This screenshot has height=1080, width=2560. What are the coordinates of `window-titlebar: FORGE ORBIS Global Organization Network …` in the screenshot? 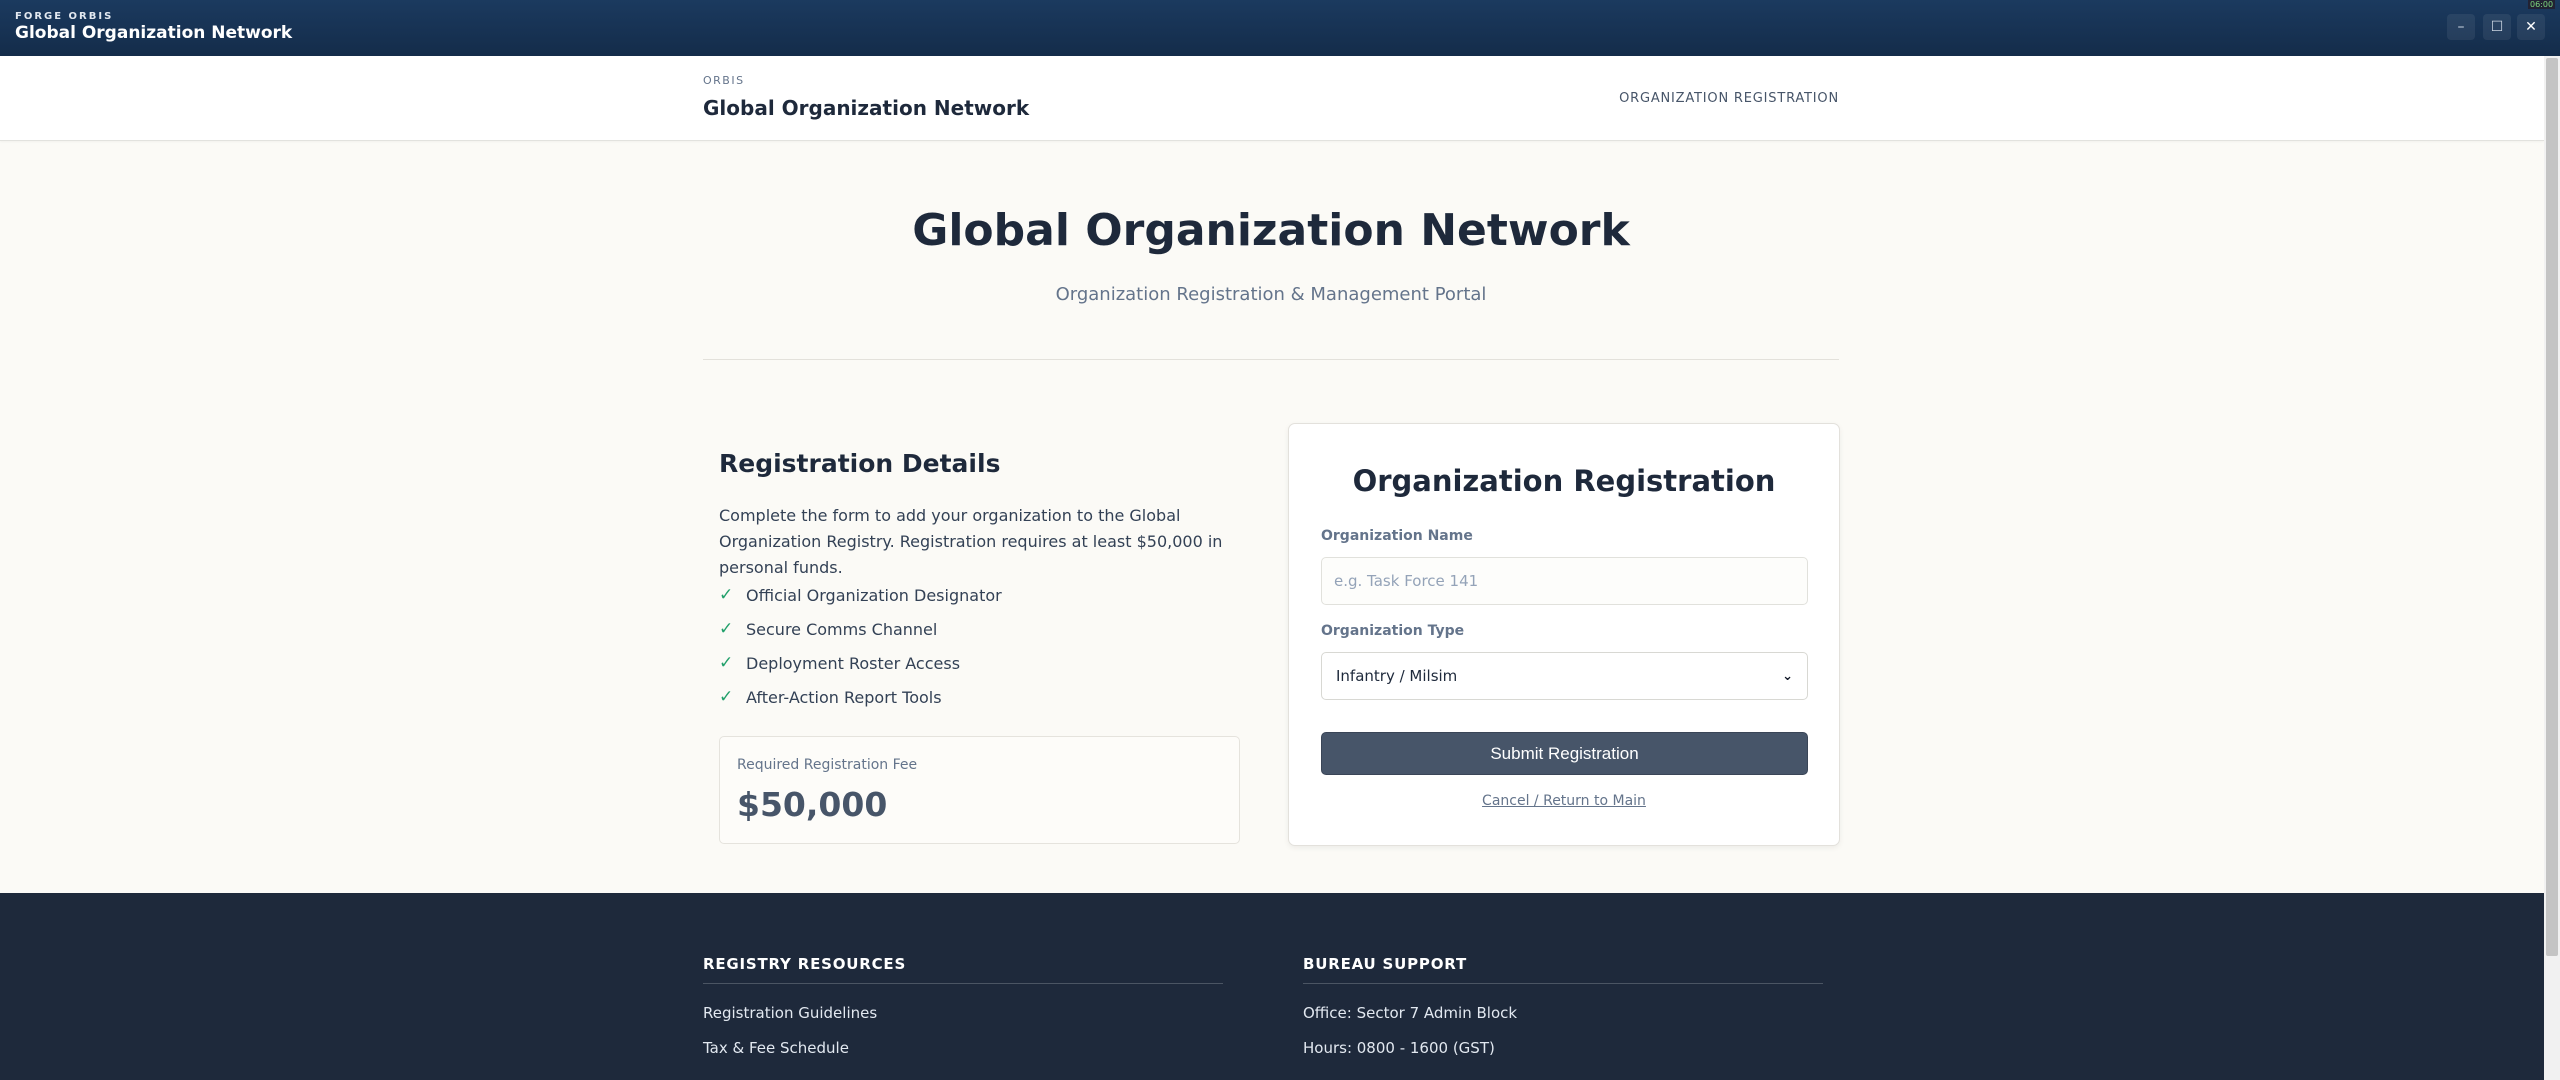 It's located at (1280, 28).